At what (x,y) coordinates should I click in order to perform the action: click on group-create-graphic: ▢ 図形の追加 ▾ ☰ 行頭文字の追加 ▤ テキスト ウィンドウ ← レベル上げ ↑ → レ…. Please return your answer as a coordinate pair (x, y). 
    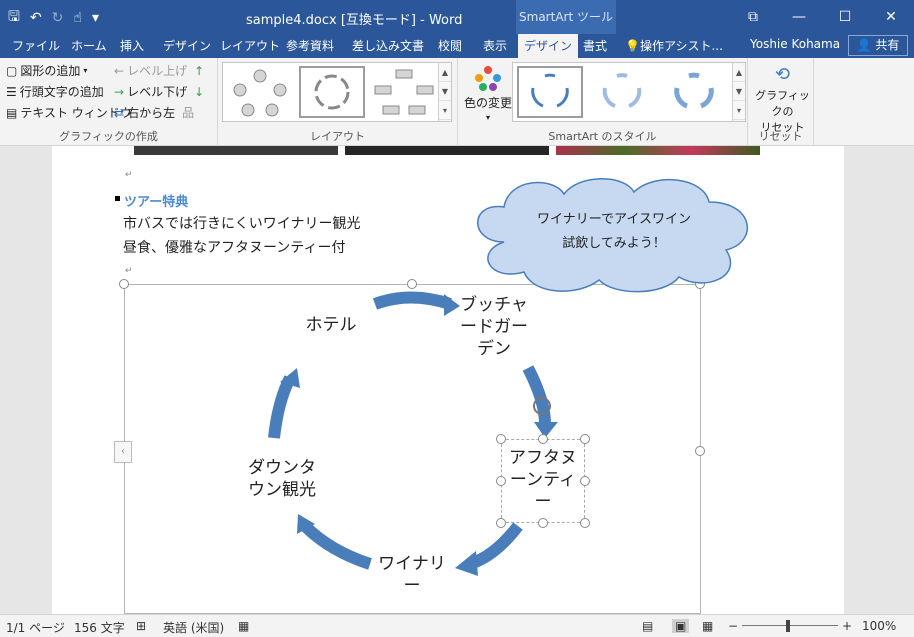
    Looking at the image, I should click on (109, 102).